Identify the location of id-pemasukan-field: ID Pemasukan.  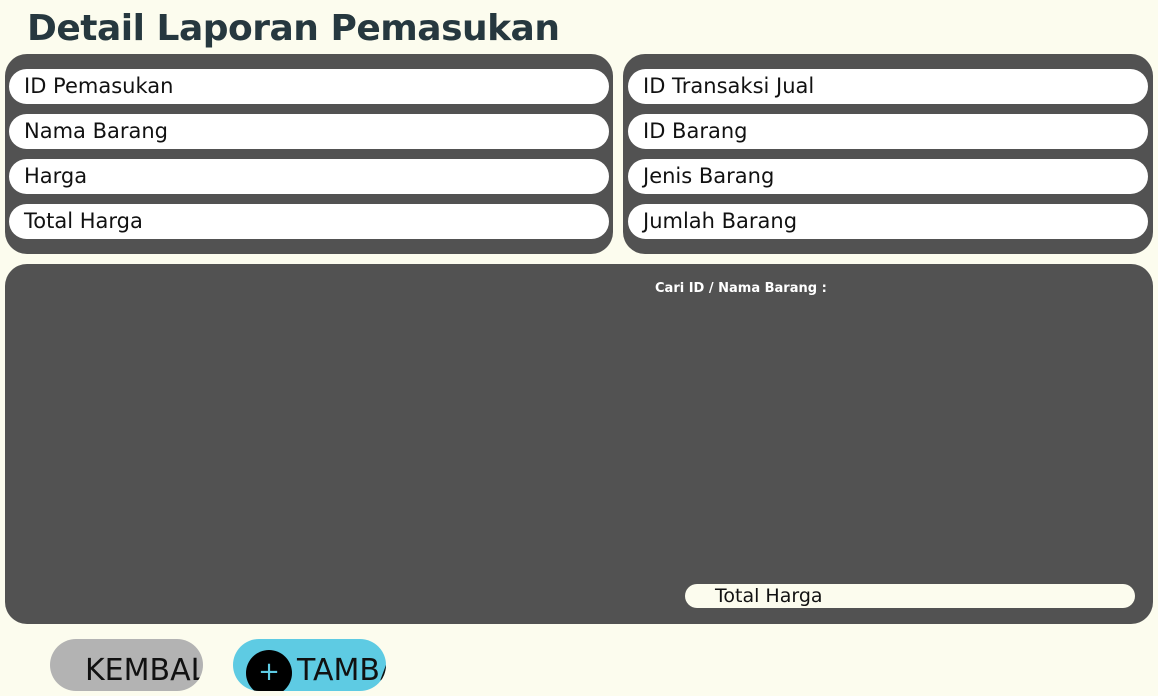
(309, 86).